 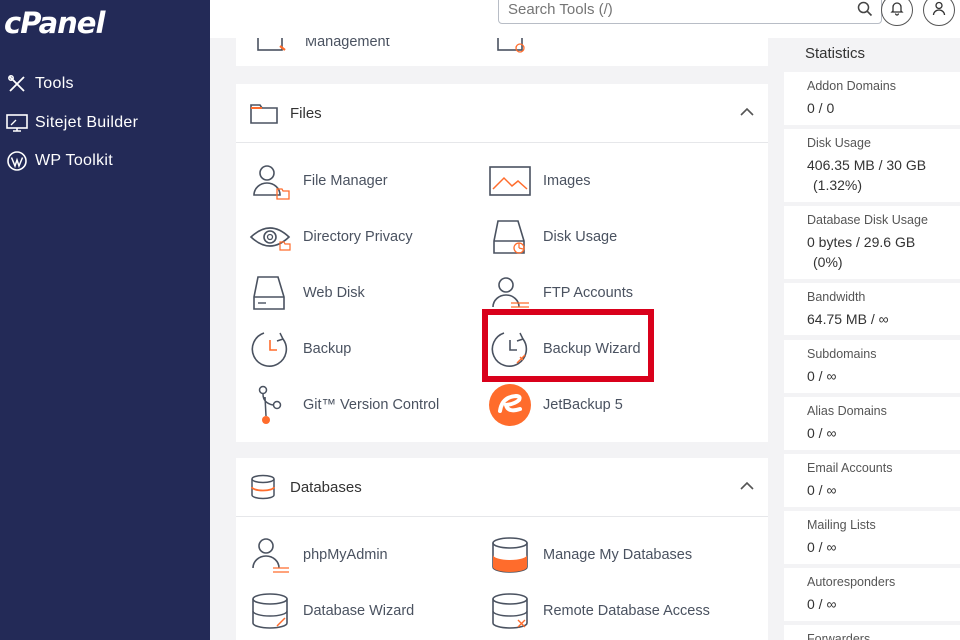 I want to click on stat-alias-domains: Alias Domains 0 / ∞, so click(x=872, y=423).